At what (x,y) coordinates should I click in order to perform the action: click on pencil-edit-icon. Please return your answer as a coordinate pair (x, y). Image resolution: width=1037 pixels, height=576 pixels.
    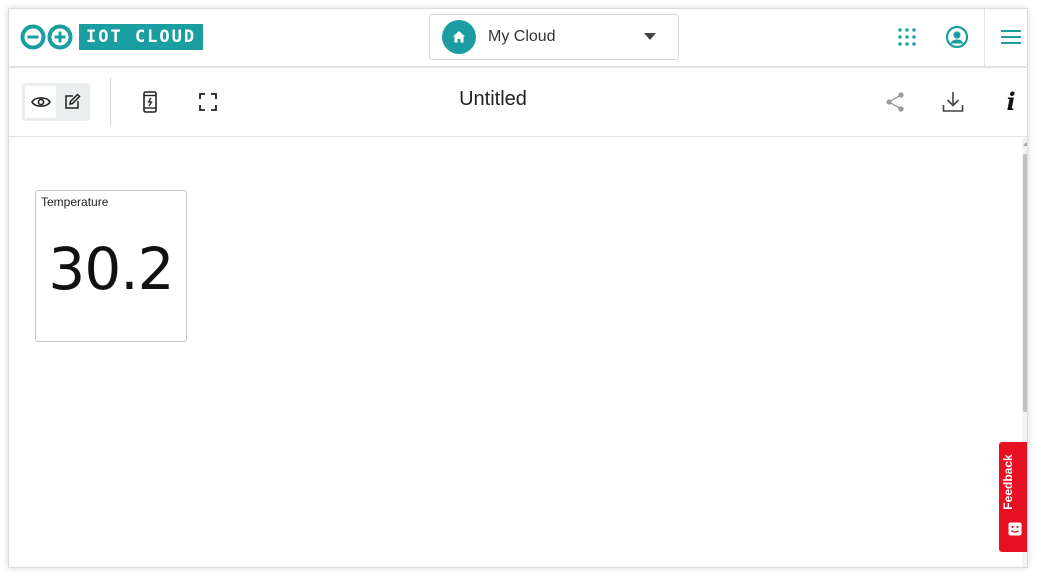
    Looking at the image, I should click on (72, 101).